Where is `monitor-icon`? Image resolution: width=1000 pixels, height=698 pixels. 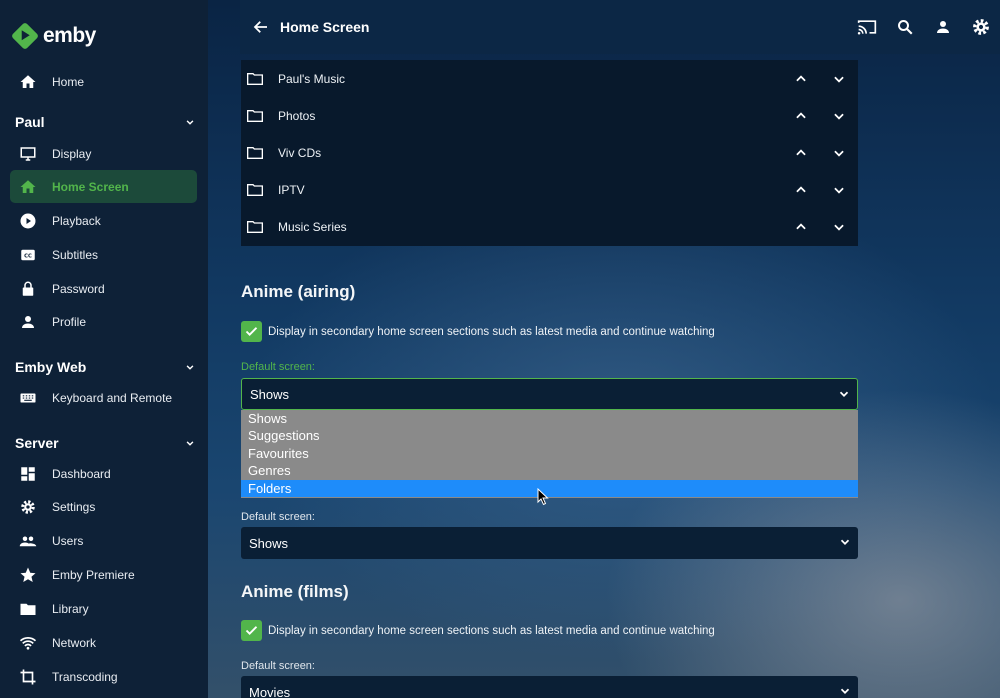
monitor-icon is located at coordinates (28, 154).